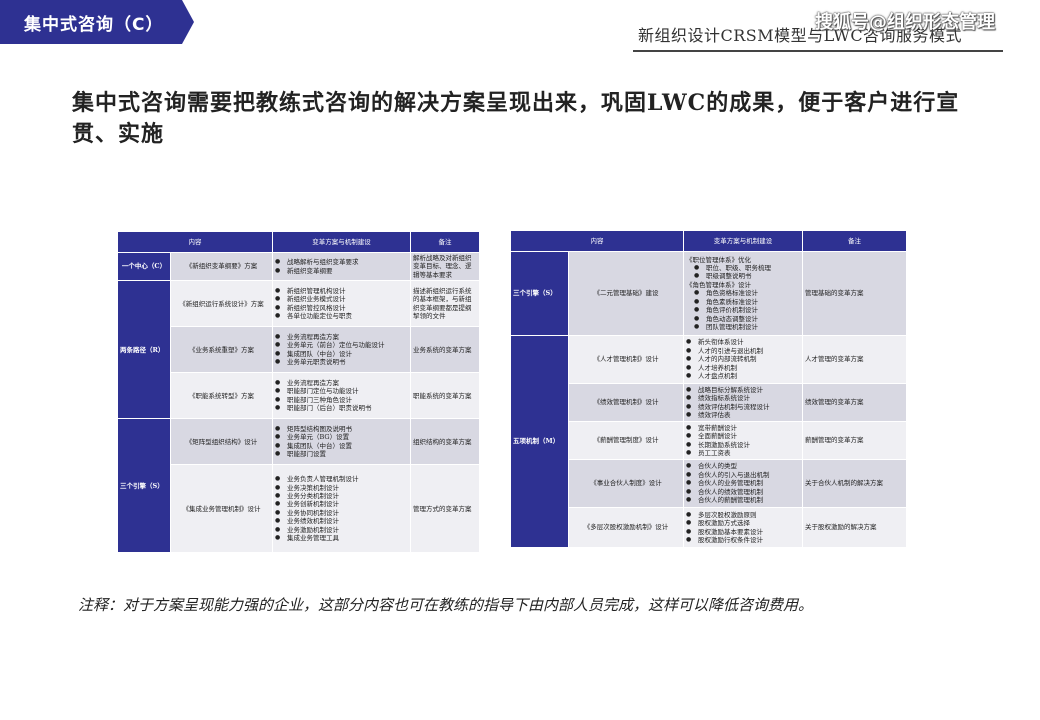  I want to click on row-content: 《二元管理基础》建设, so click(626, 293).